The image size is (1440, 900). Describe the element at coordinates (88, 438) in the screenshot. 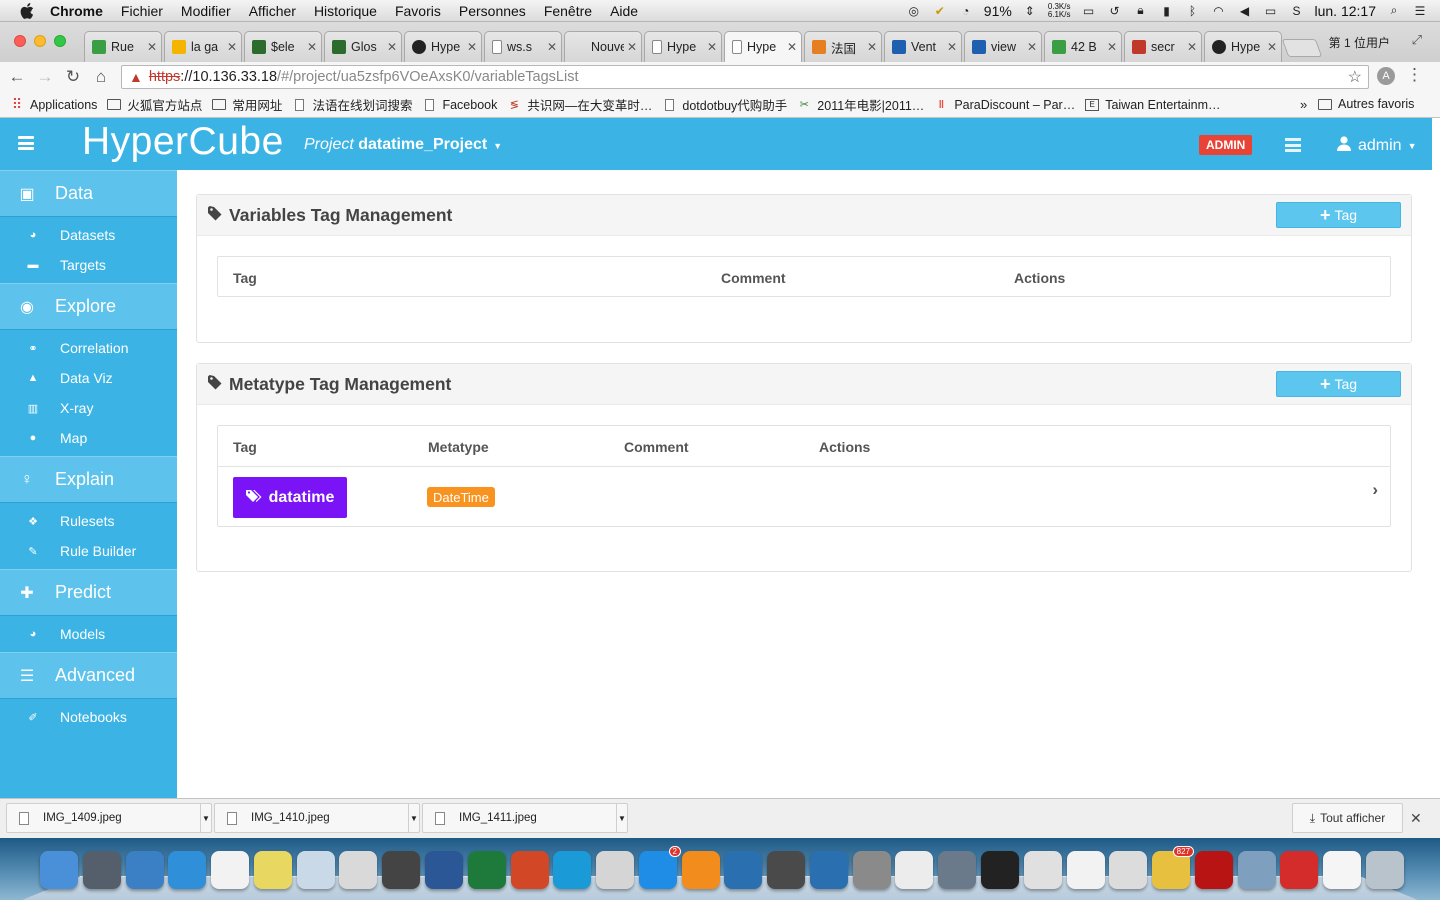

I see `sidebar-item-map: ● Map` at that location.